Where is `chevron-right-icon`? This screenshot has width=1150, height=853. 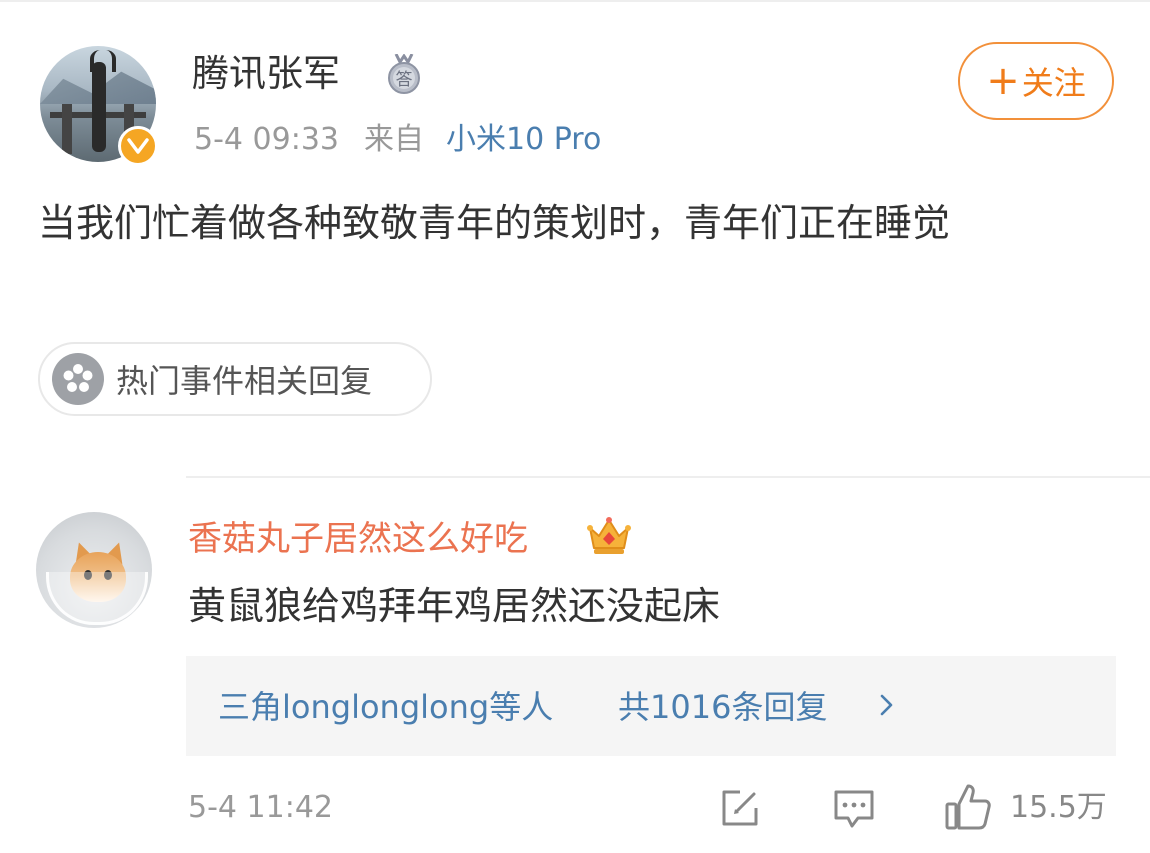 chevron-right-icon is located at coordinates (886, 705).